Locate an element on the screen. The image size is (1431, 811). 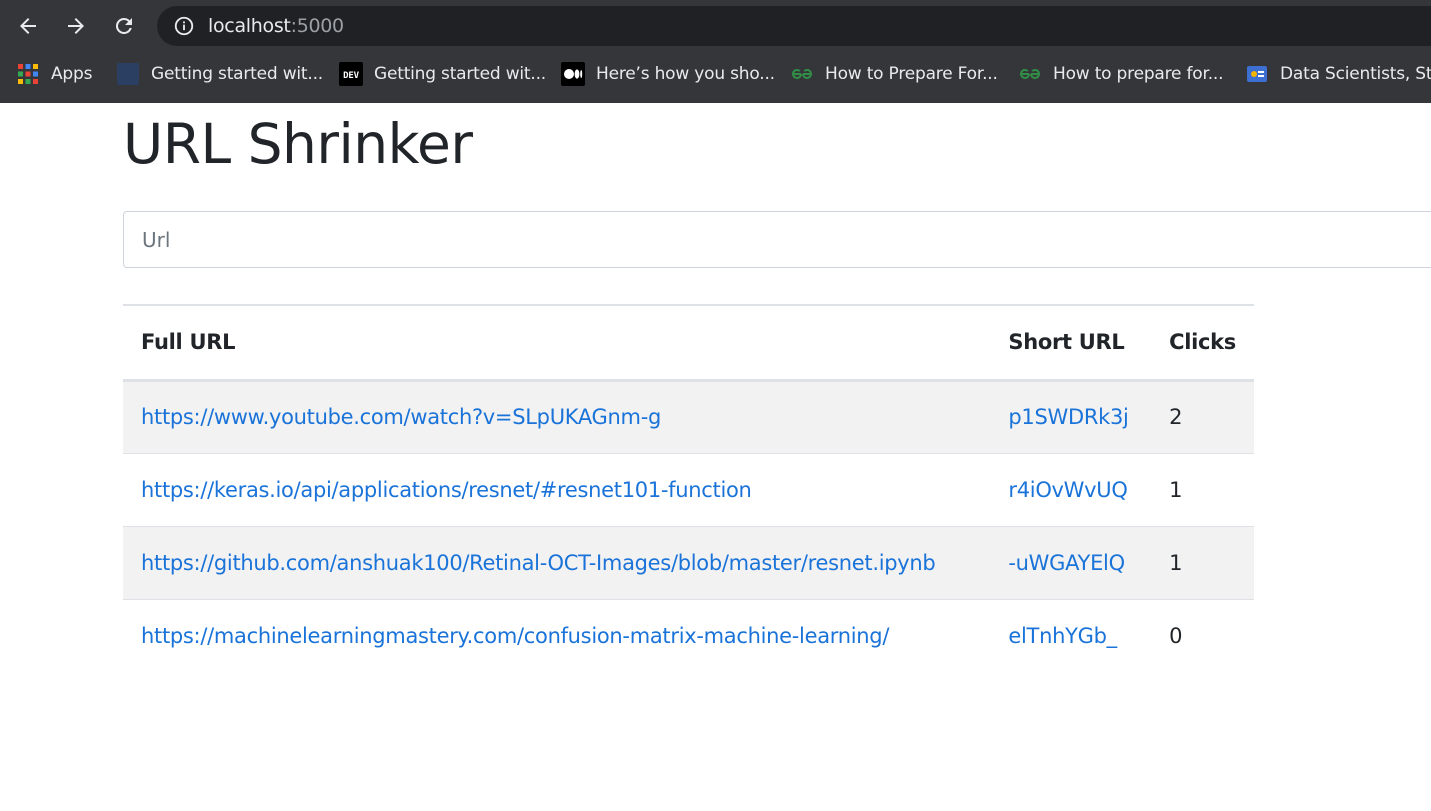
forward-arrow-icon is located at coordinates (76, 26).